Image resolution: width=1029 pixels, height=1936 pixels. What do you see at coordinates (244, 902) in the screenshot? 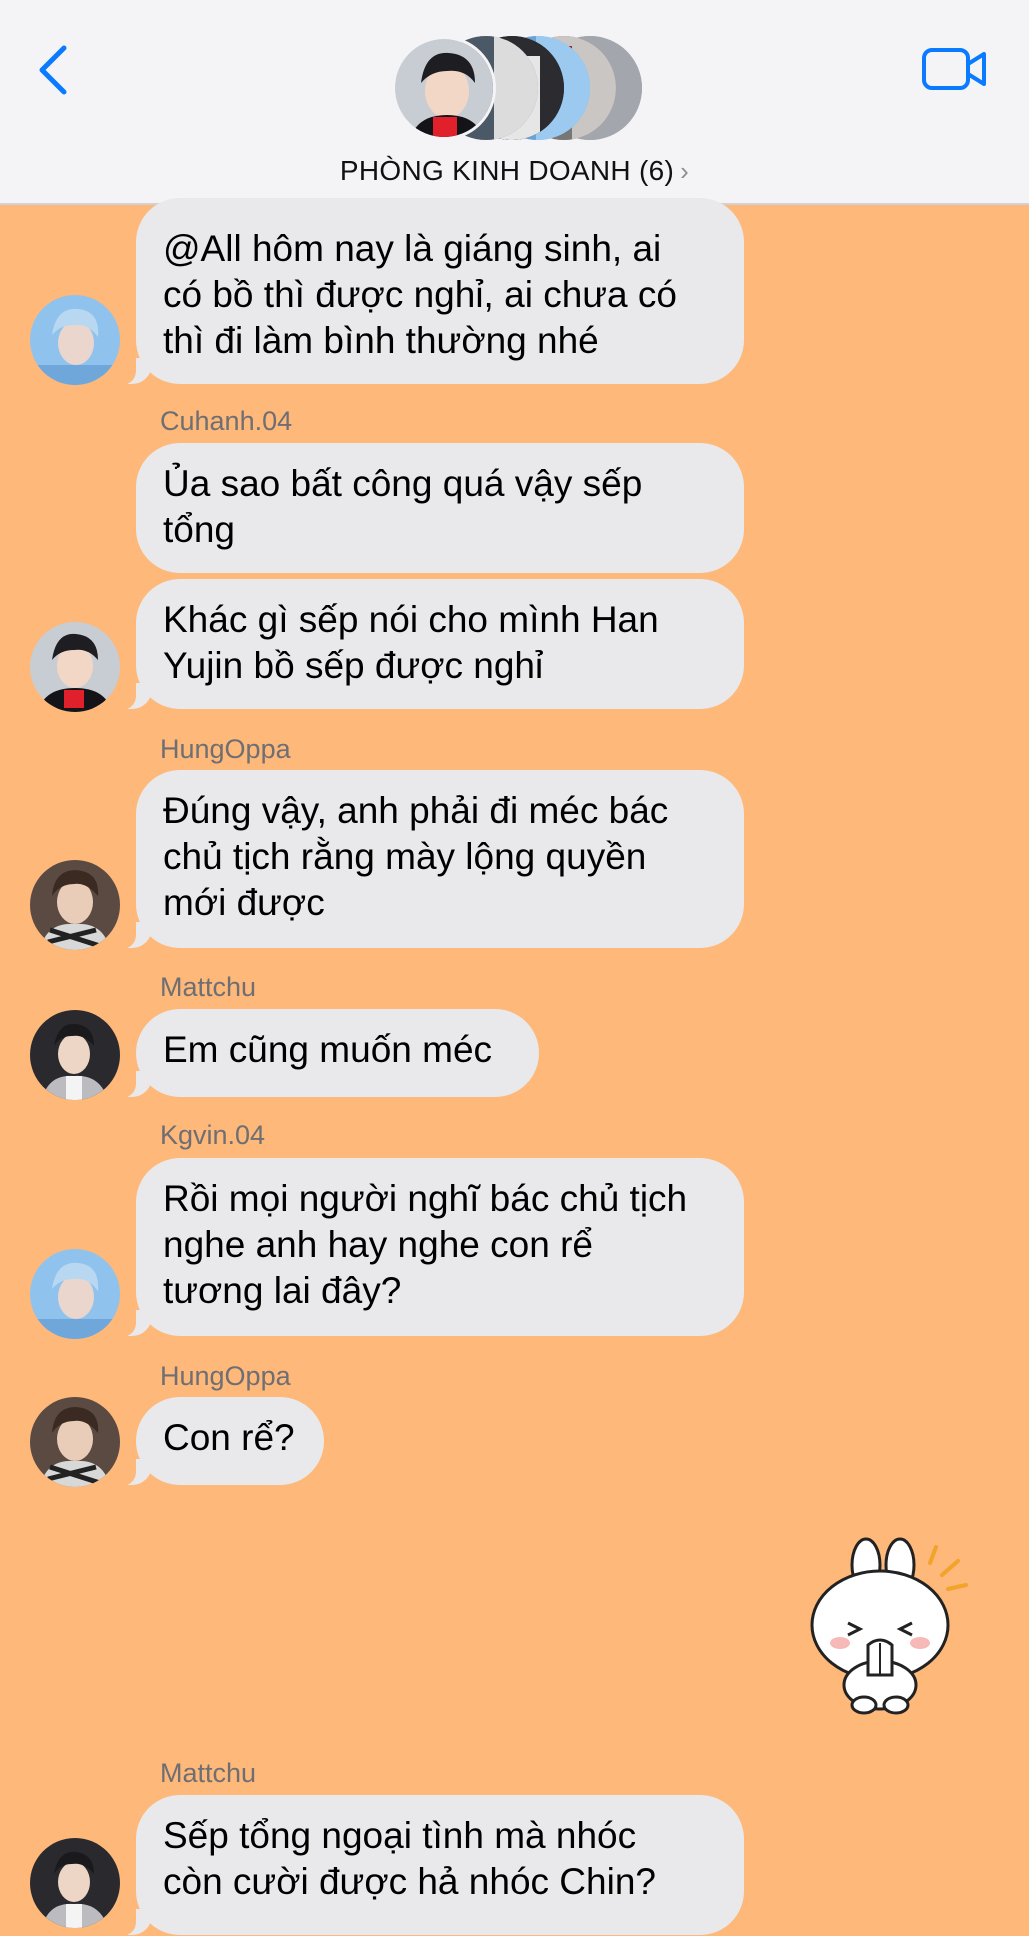
I see `message-text: mới được` at bounding box center [244, 902].